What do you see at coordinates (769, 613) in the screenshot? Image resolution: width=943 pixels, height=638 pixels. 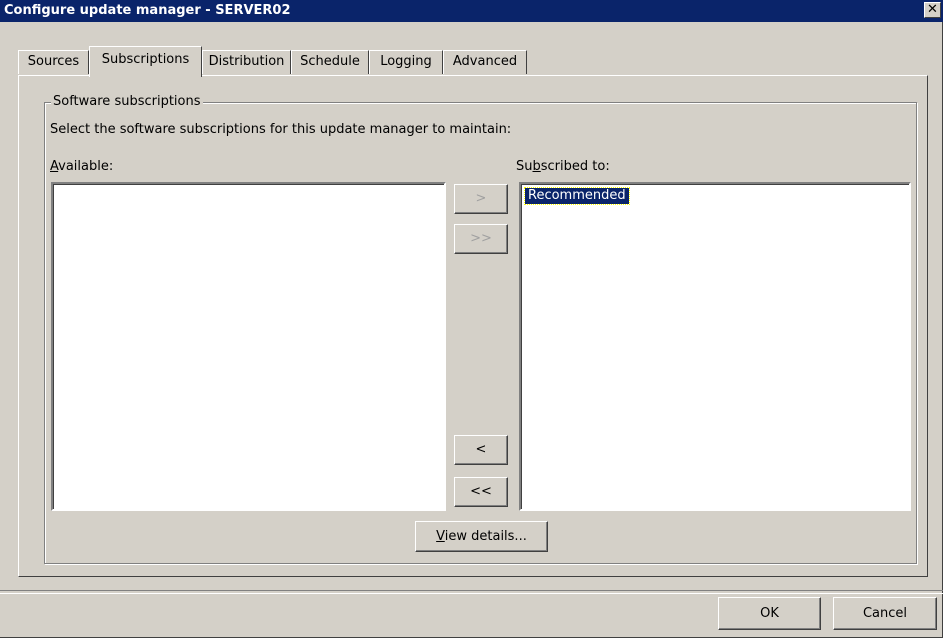 I see `ok-button: OK` at bounding box center [769, 613].